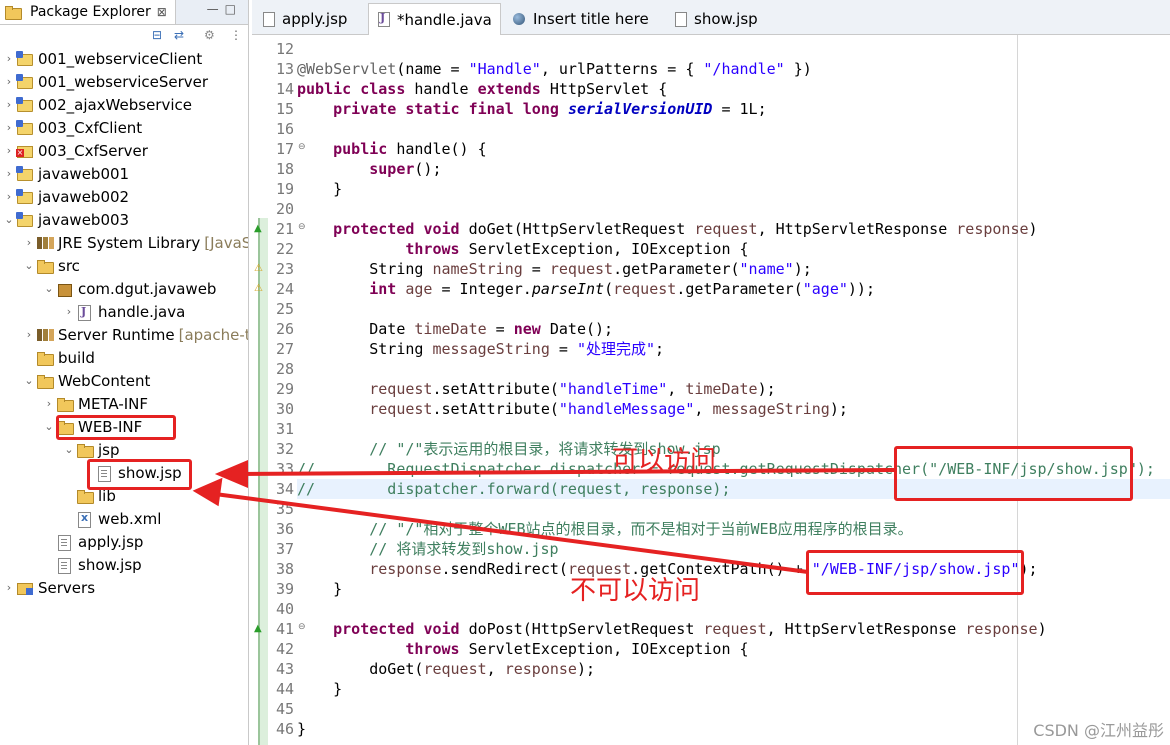  Describe the element at coordinates (664, 461) in the screenshot. I see `label-accessible: 可以访问` at that location.